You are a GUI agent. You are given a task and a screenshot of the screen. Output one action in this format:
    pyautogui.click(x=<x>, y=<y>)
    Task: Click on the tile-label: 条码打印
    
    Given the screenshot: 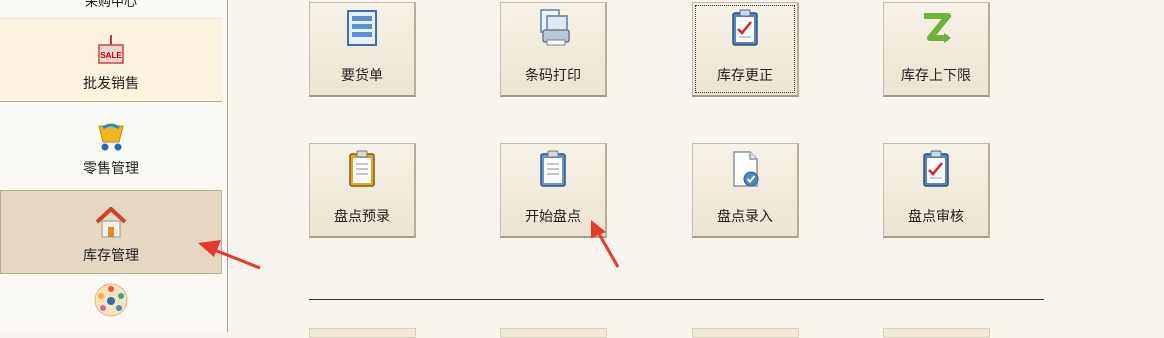 What is the action you would take?
    pyautogui.click(x=553, y=76)
    